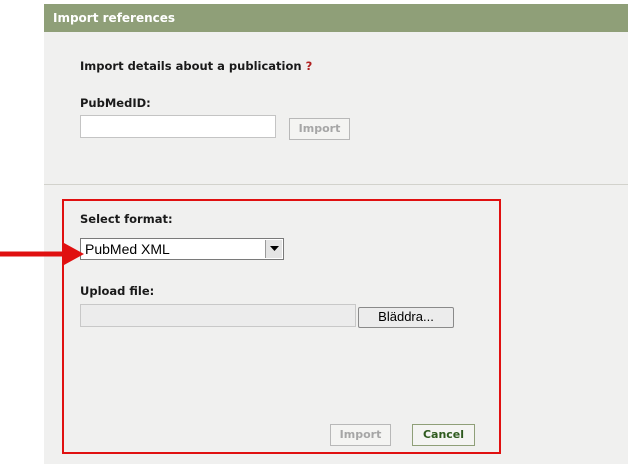  Describe the element at coordinates (178, 126) in the screenshot. I see `pubmed-id-input` at that location.